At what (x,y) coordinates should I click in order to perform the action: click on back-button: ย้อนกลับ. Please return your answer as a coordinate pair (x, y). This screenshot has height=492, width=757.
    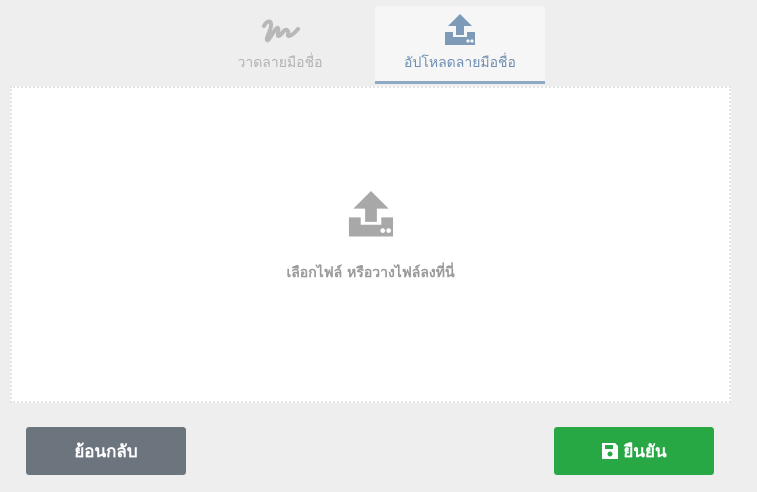
    Looking at the image, I should click on (106, 451).